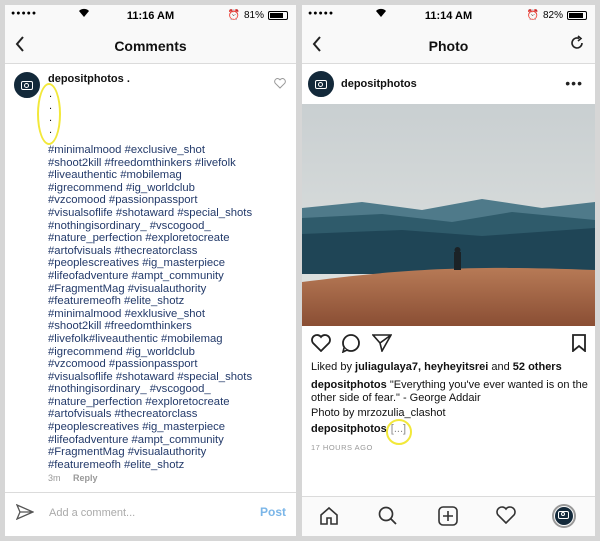 The height and width of the screenshot is (541, 600). What do you see at coordinates (169, 163) in the screenshot?
I see `hashtag-line: #shoot2kill #freedomthinkers #livefolk` at bounding box center [169, 163].